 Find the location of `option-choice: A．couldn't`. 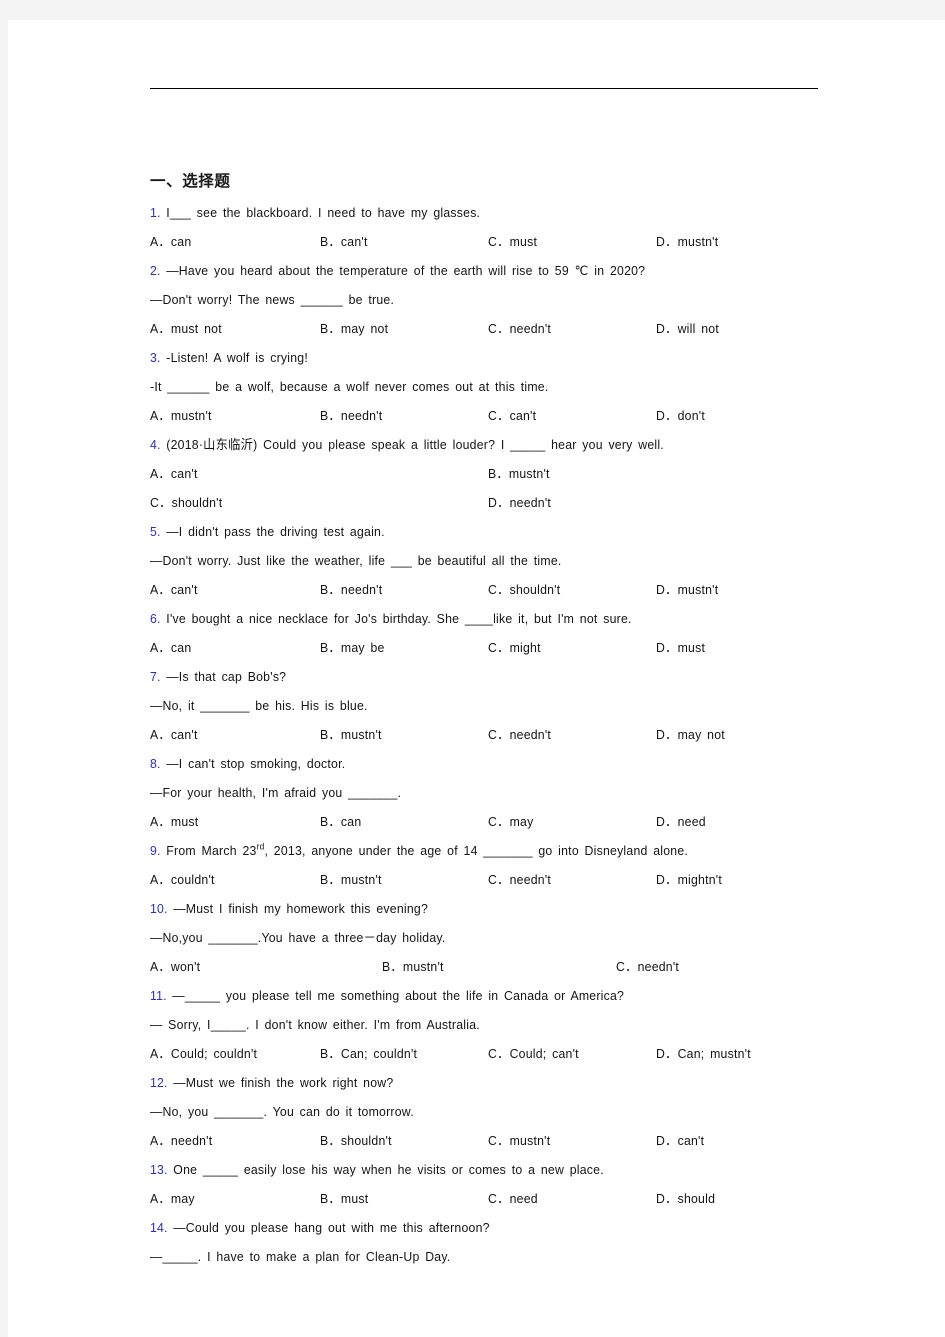

option-choice: A．couldn't is located at coordinates (182, 879).